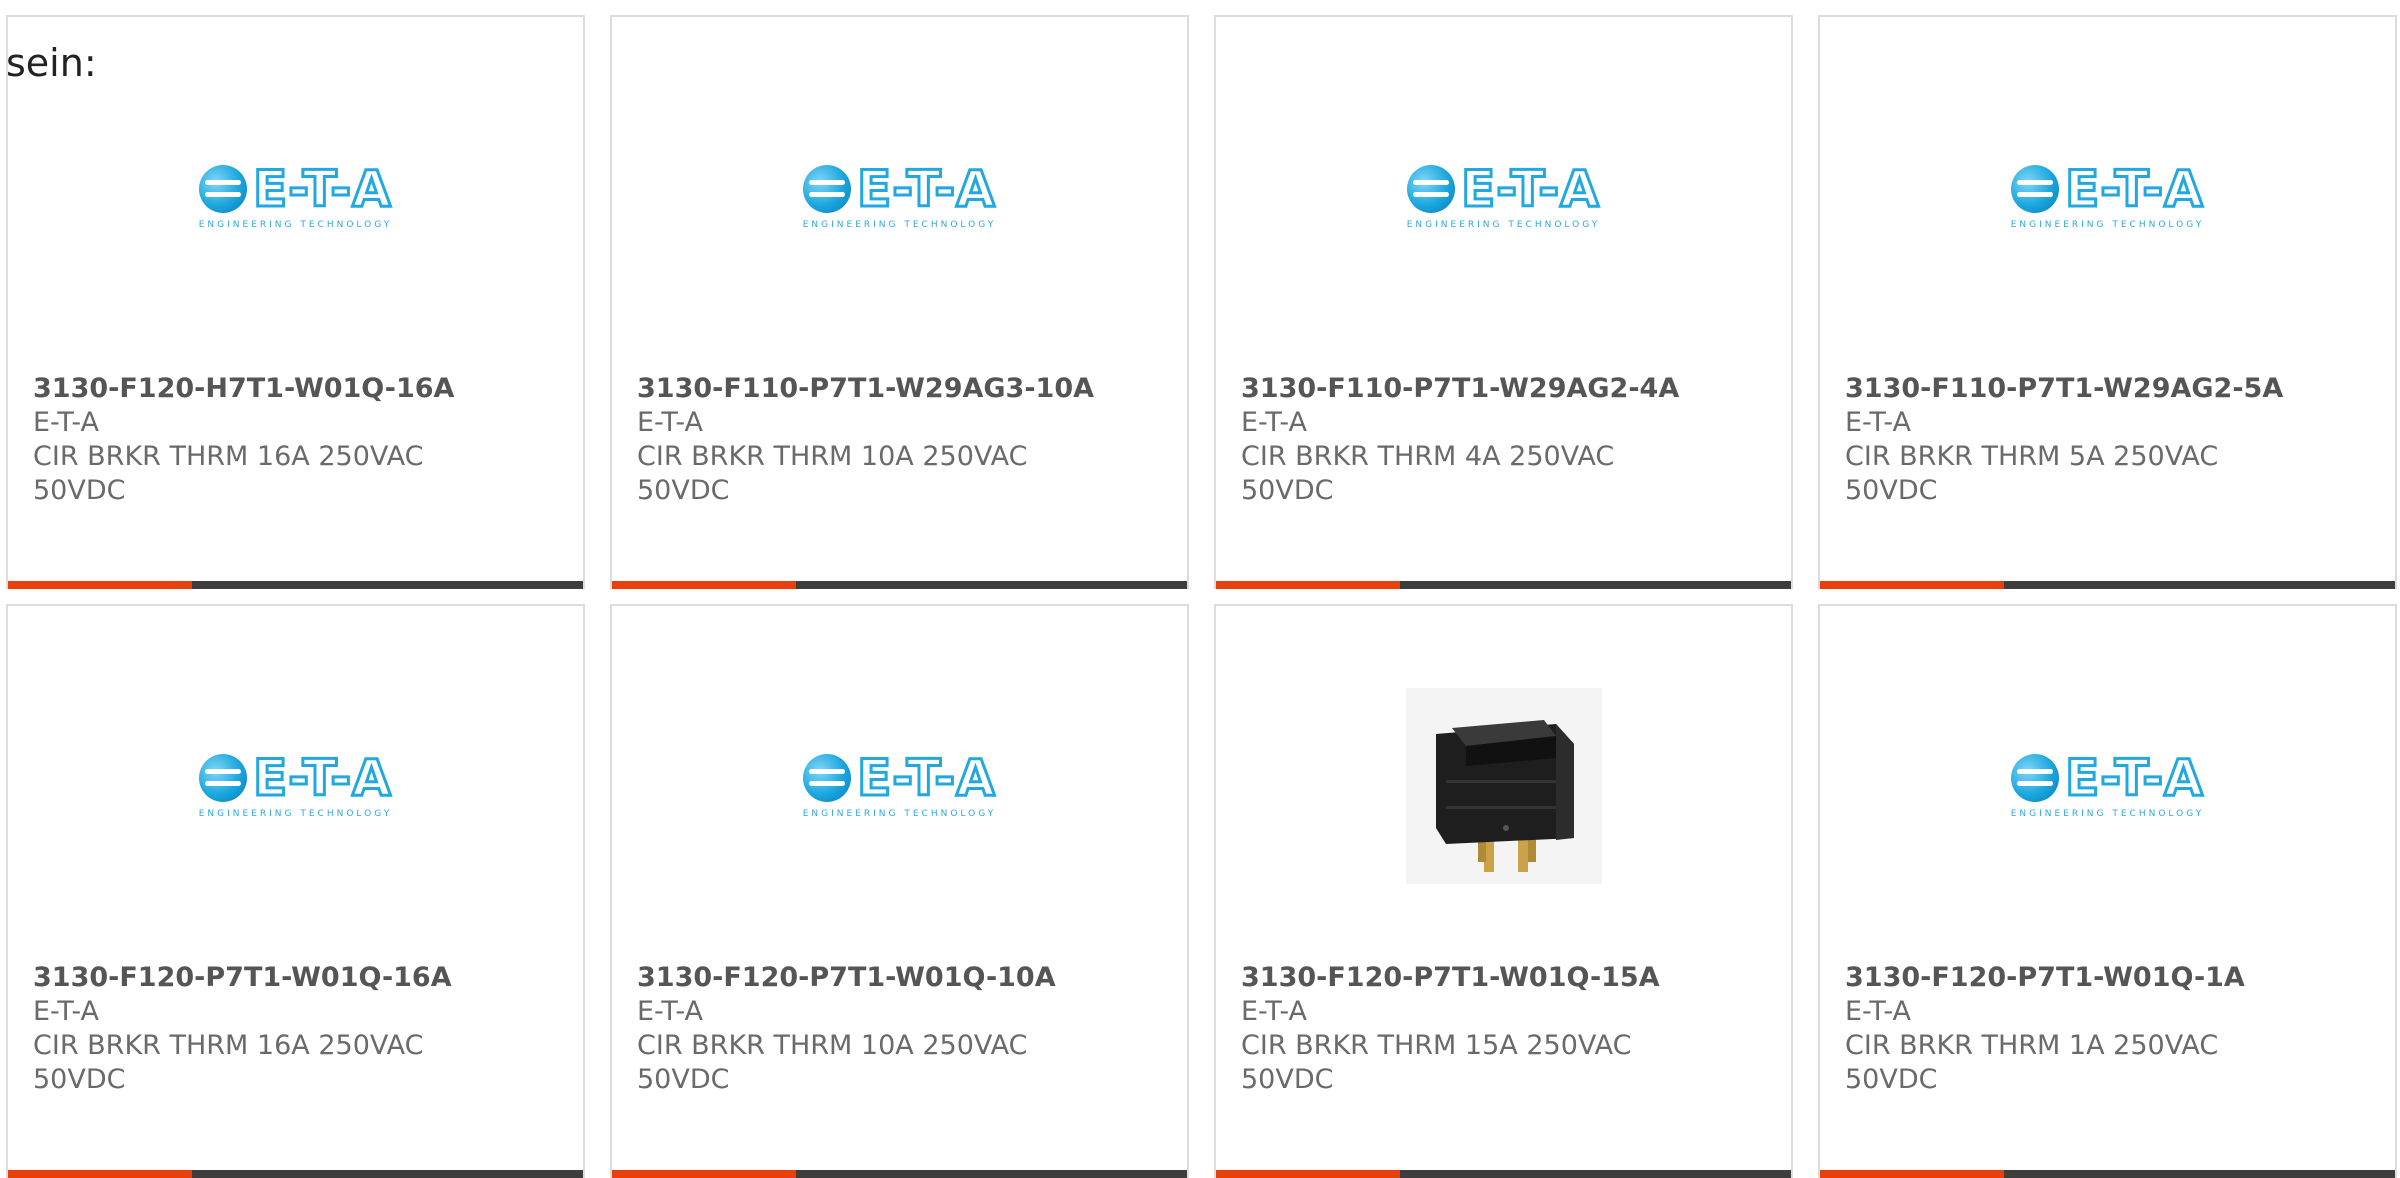 This screenshot has width=2400, height=1178. What do you see at coordinates (2107, 978) in the screenshot?
I see `part-number-link: 3130-F120-P7T1-W01Q-1A` at bounding box center [2107, 978].